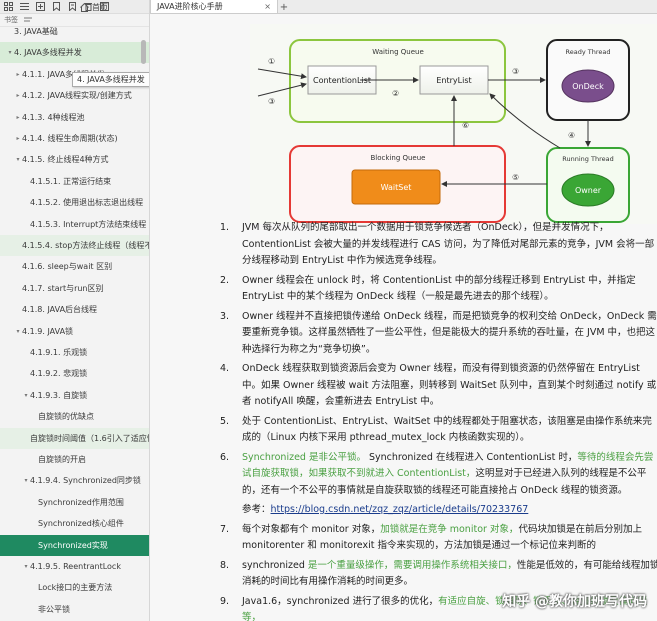 Image resolution: width=657 pixels, height=621 pixels. What do you see at coordinates (8, 6) in the screenshot?
I see `thumbnail-view-icon` at bounding box center [8, 6].